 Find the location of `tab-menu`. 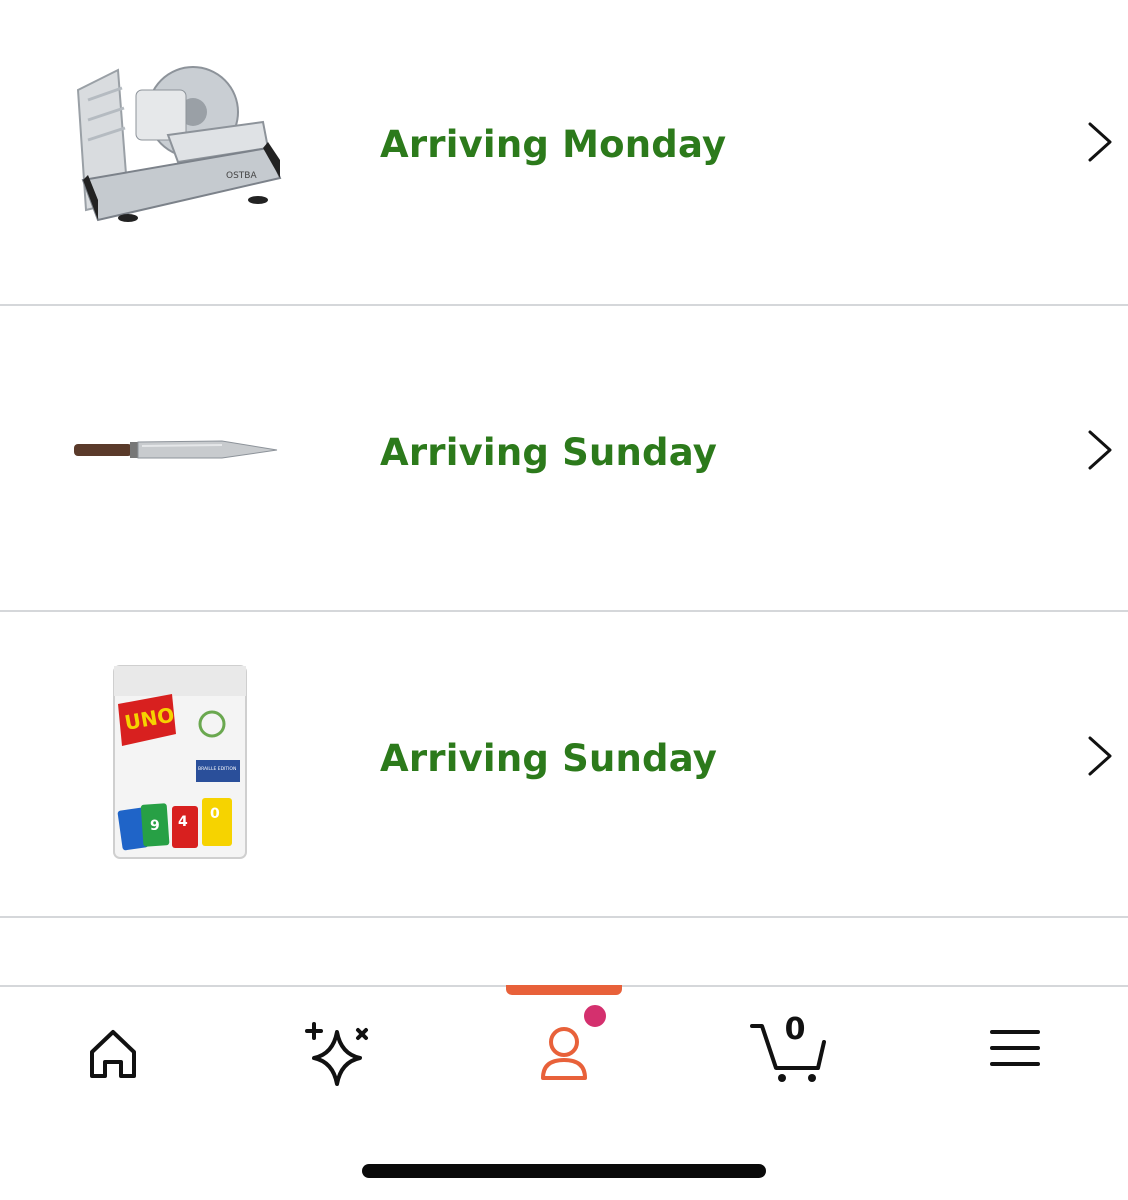

tab-menu is located at coordinates (1015, 1052).